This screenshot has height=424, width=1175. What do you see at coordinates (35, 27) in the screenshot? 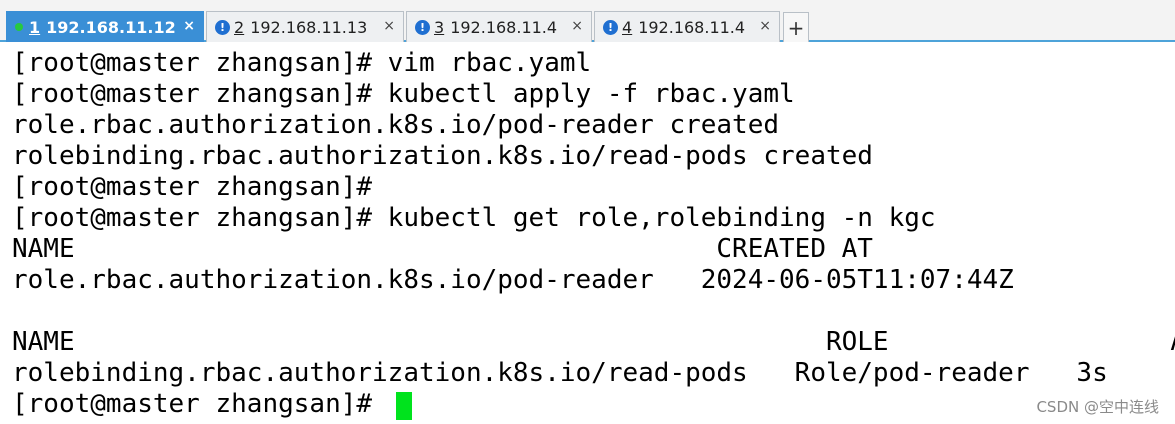
I see `tab-number: 1` at bounding box center [35, 27].